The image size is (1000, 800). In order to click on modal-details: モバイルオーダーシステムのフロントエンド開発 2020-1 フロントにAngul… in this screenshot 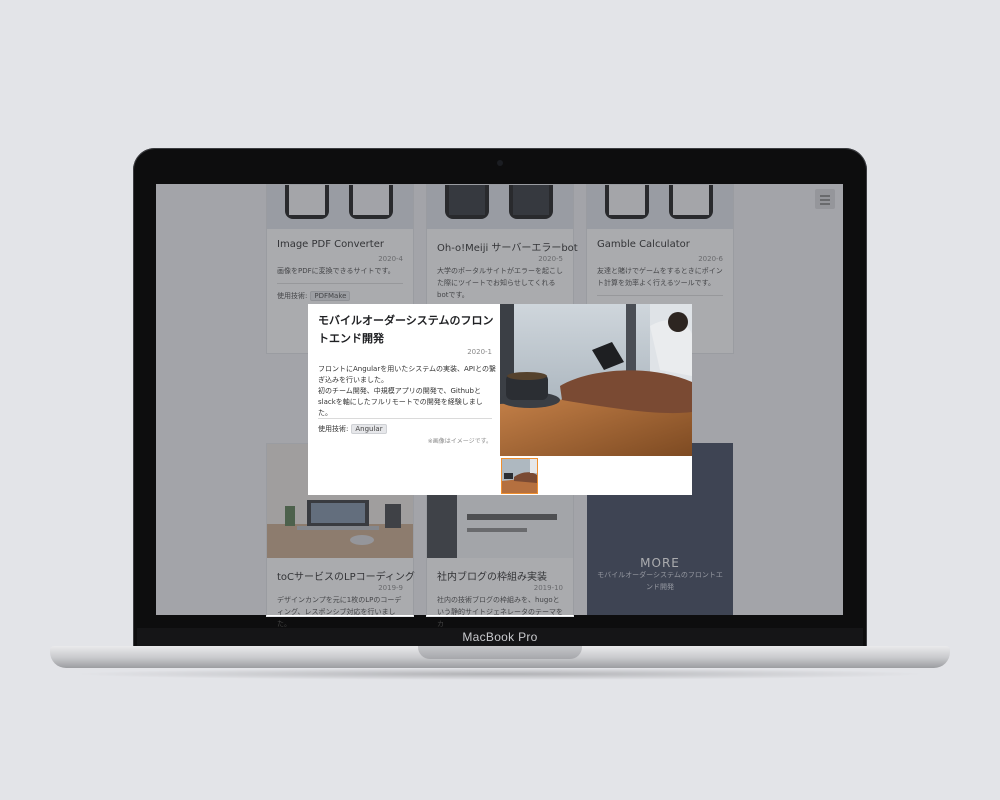, I will do `click(404, 399)`.